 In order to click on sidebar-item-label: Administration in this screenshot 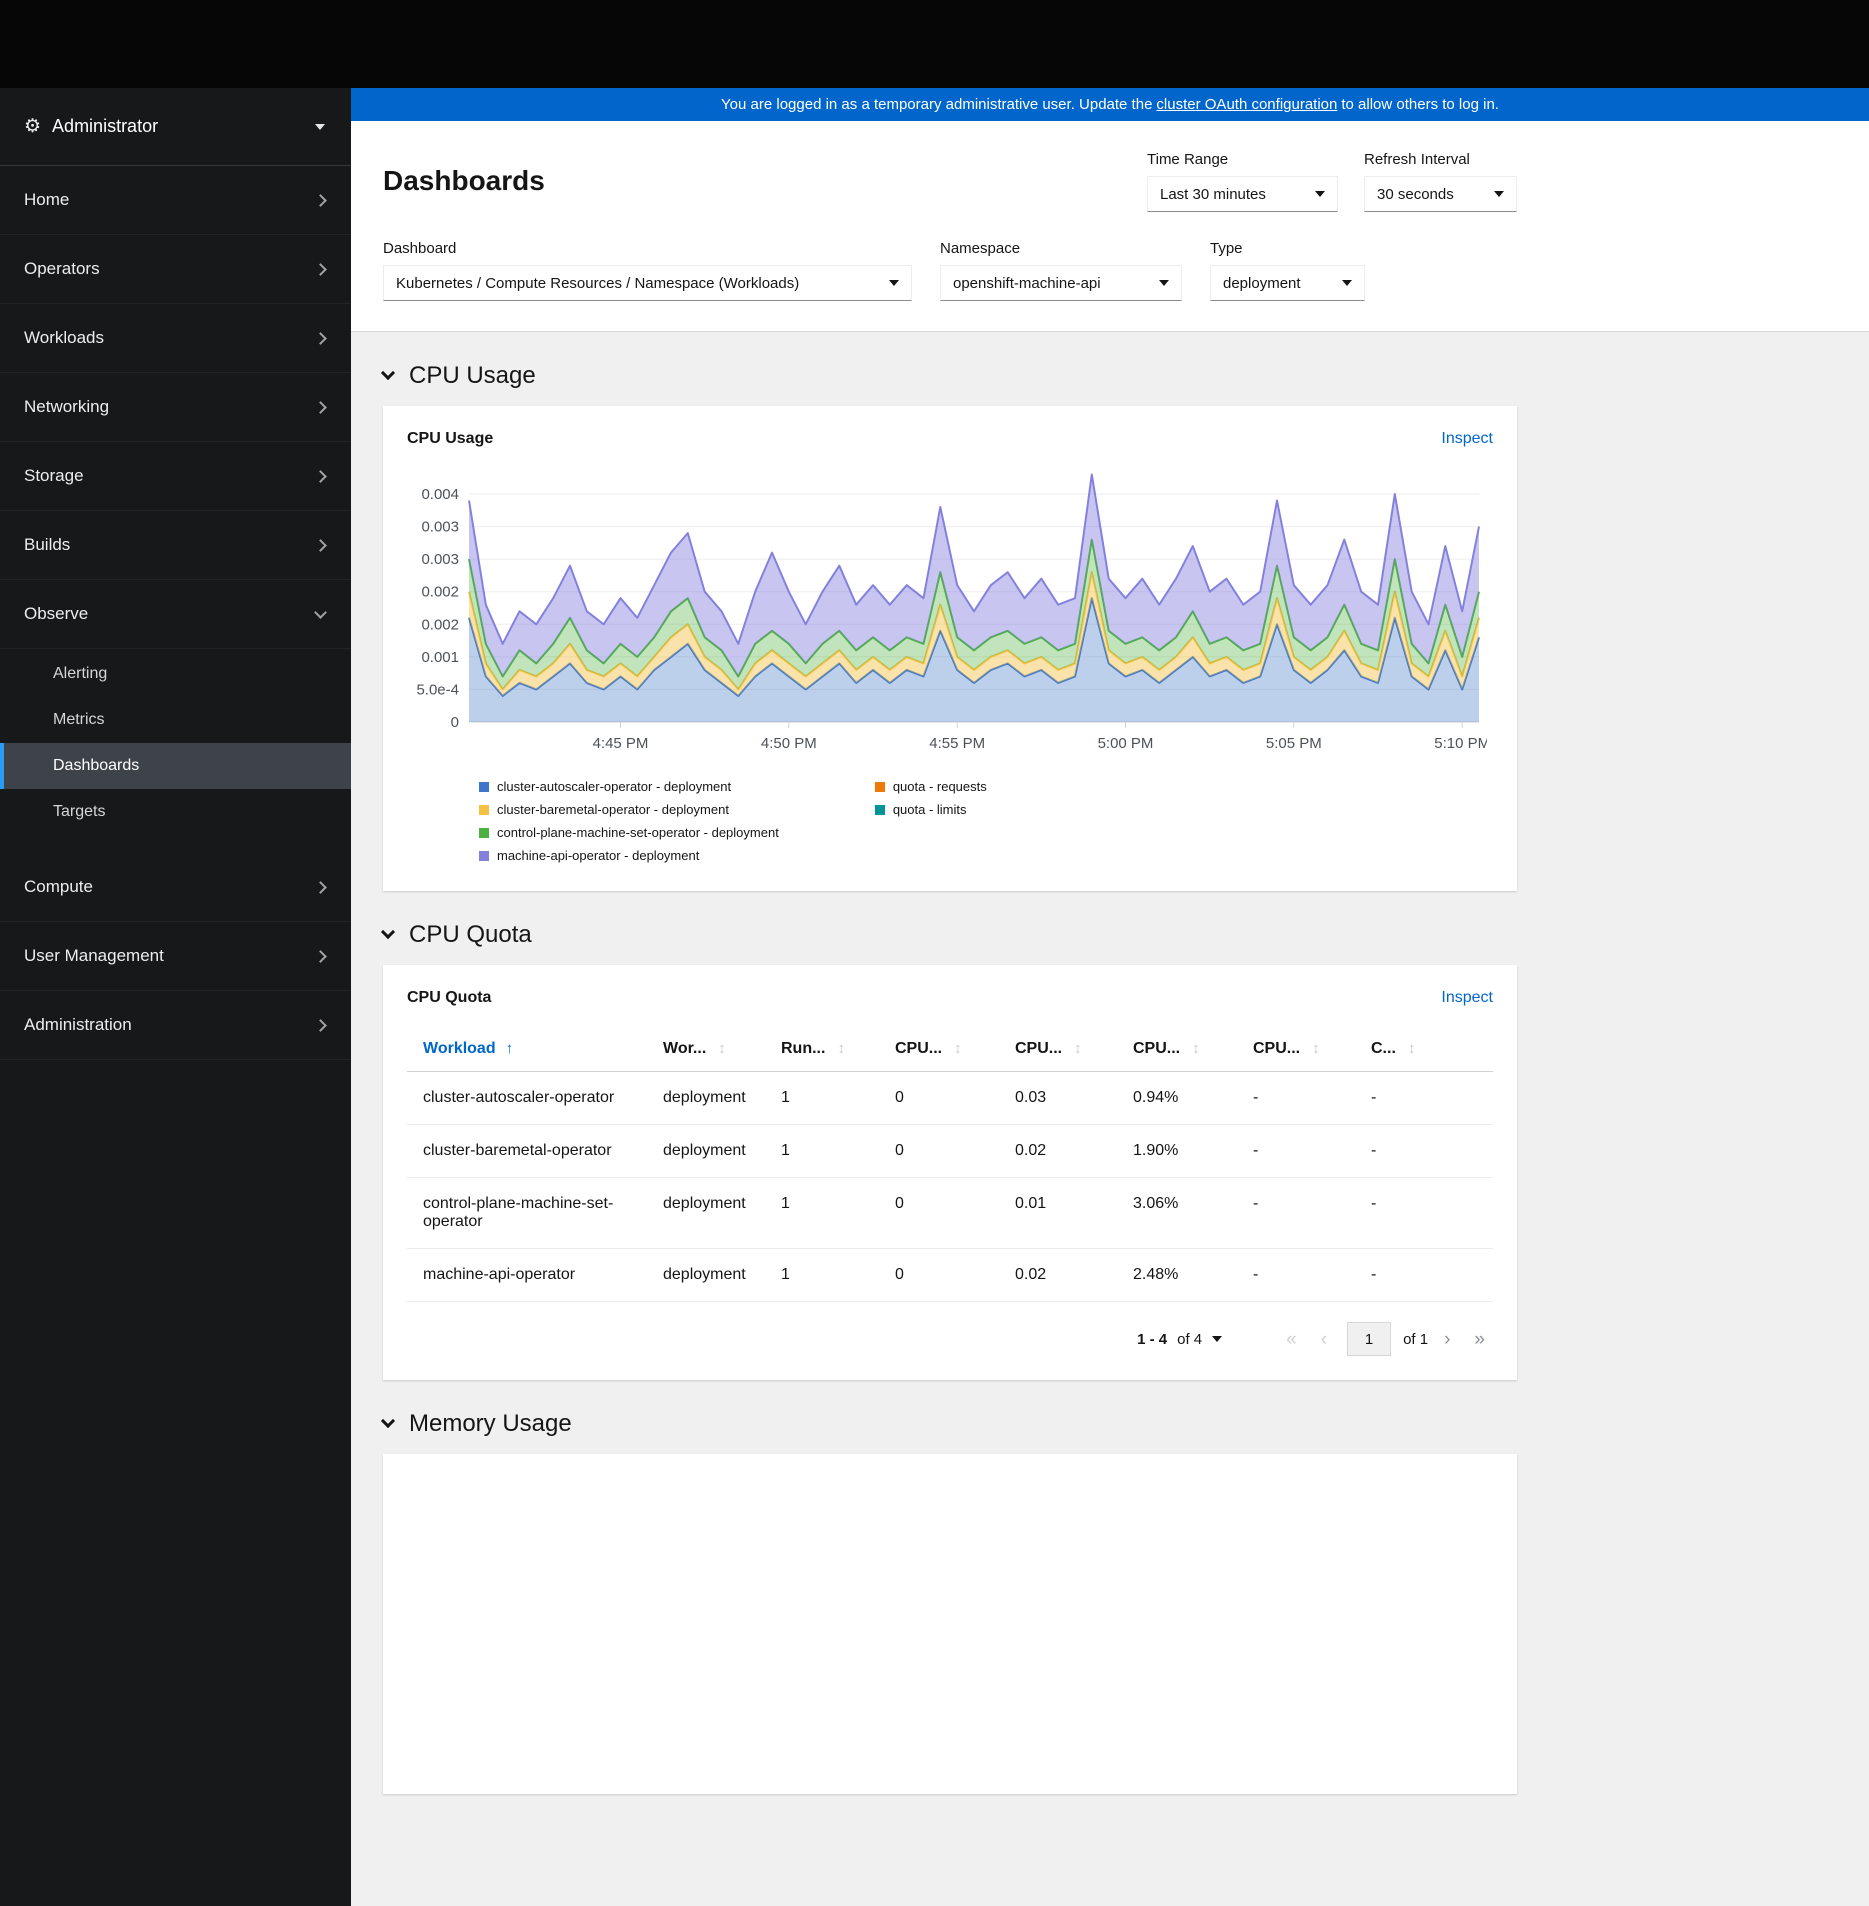, I will do `click(78, 1024)`.